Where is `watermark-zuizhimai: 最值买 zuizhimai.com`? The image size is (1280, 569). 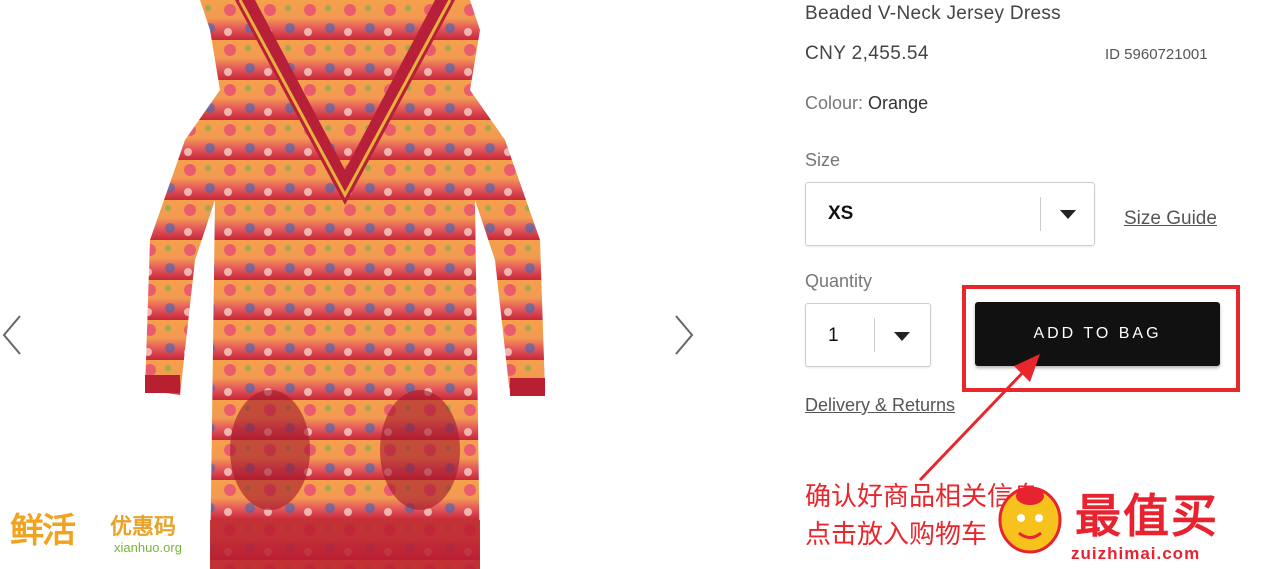
watermark-zuizhimai: 最值买 zuizhimai.com is located at coordinates (1137, 519).